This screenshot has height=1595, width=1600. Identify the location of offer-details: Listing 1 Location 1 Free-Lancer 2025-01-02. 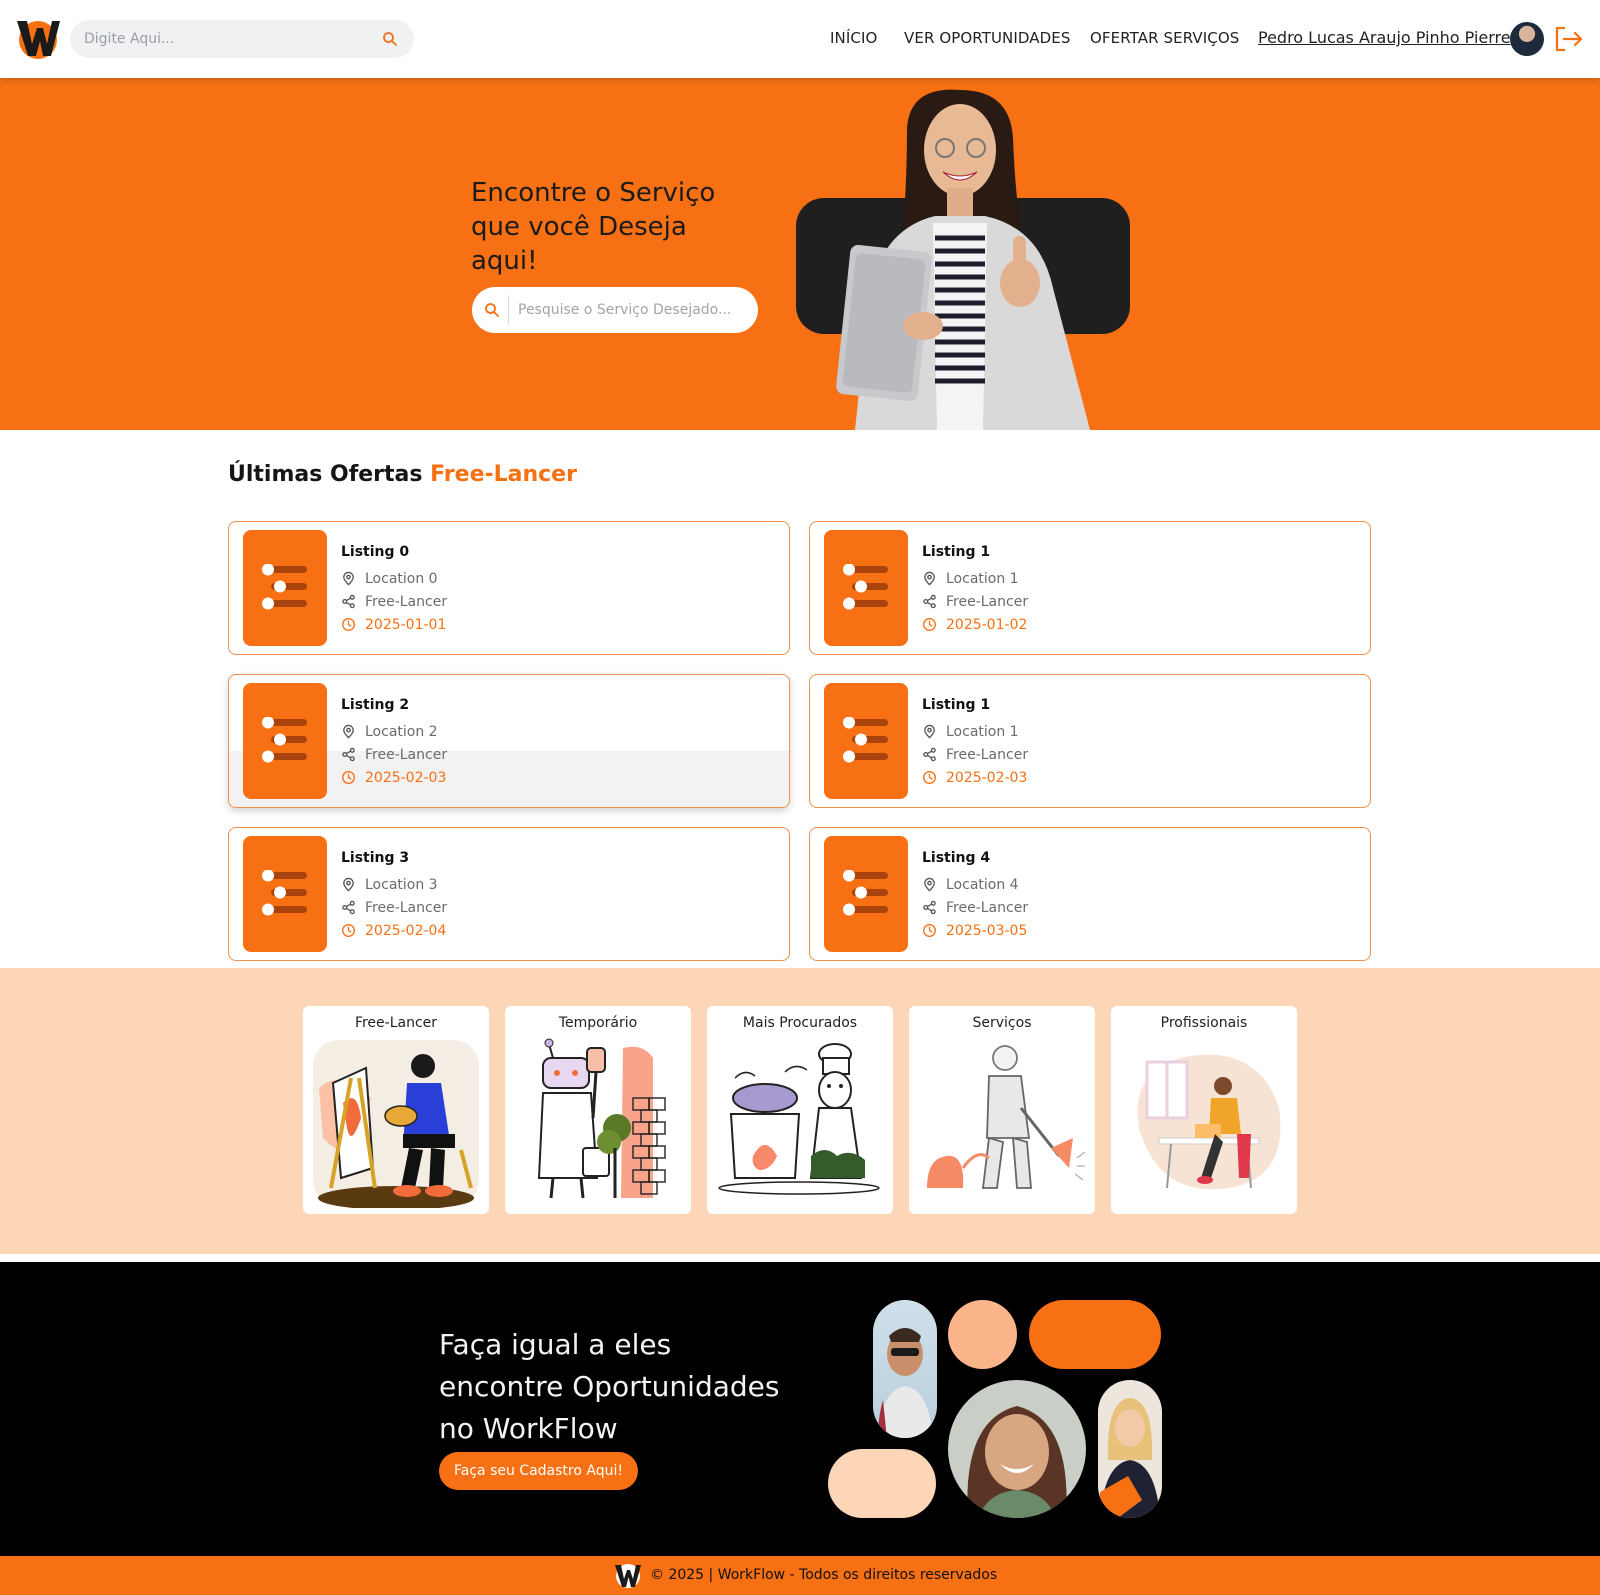
(975, 590).